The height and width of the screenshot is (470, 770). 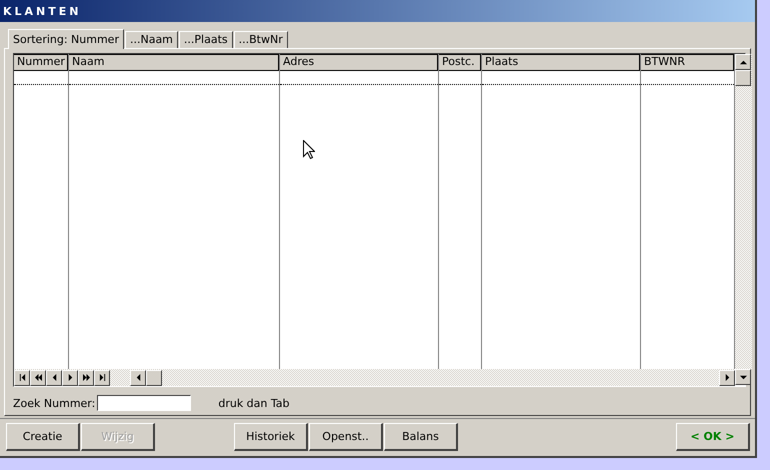 I want to click on scroll-right-button, so click(x=727, y=378).